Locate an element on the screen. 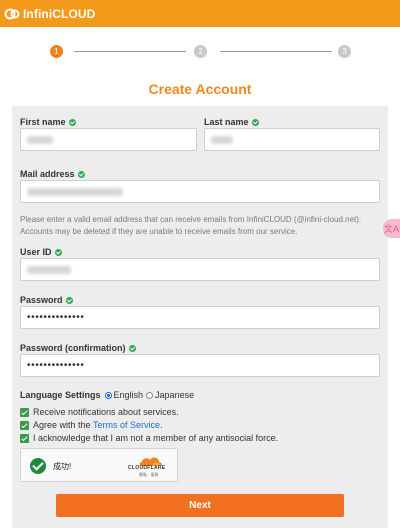  password-input: •••••••••••••• is located at coordinates (200, 317).